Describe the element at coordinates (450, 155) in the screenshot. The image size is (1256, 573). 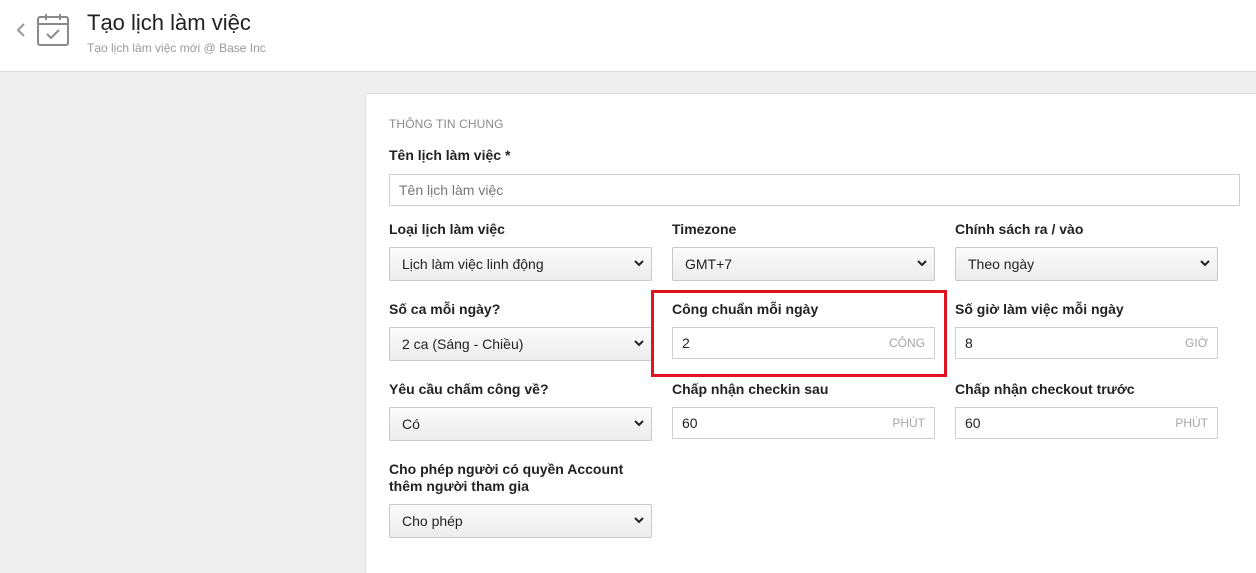
I see `name-label: Tên lịch làm việc *` at that location.